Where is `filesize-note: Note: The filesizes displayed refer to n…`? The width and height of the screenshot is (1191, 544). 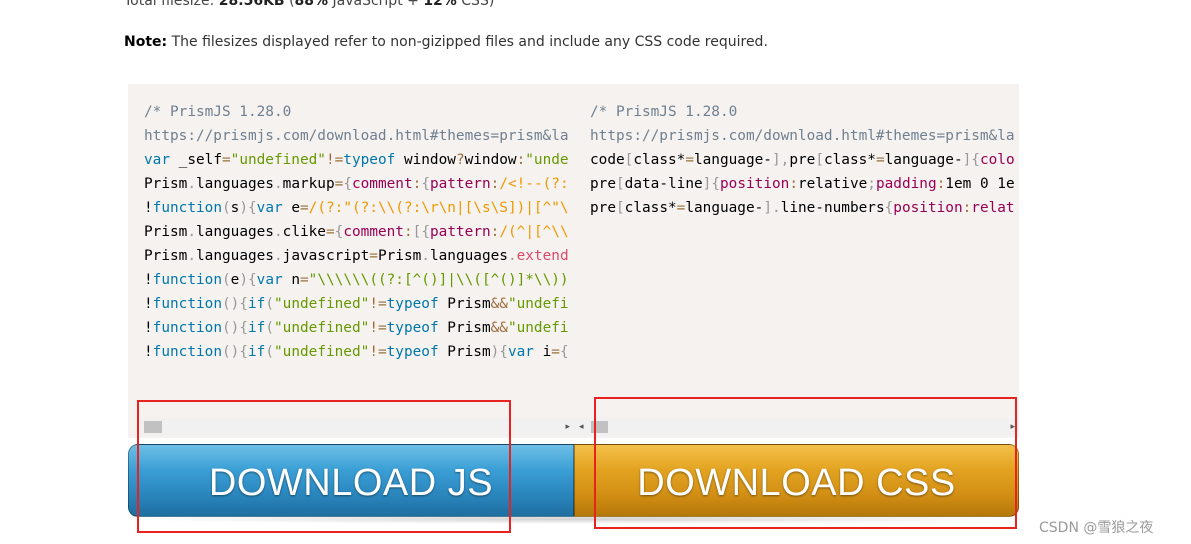
filesize-note: Note: The filesizes displayed refer to n… is located at coordinates (446, 42).